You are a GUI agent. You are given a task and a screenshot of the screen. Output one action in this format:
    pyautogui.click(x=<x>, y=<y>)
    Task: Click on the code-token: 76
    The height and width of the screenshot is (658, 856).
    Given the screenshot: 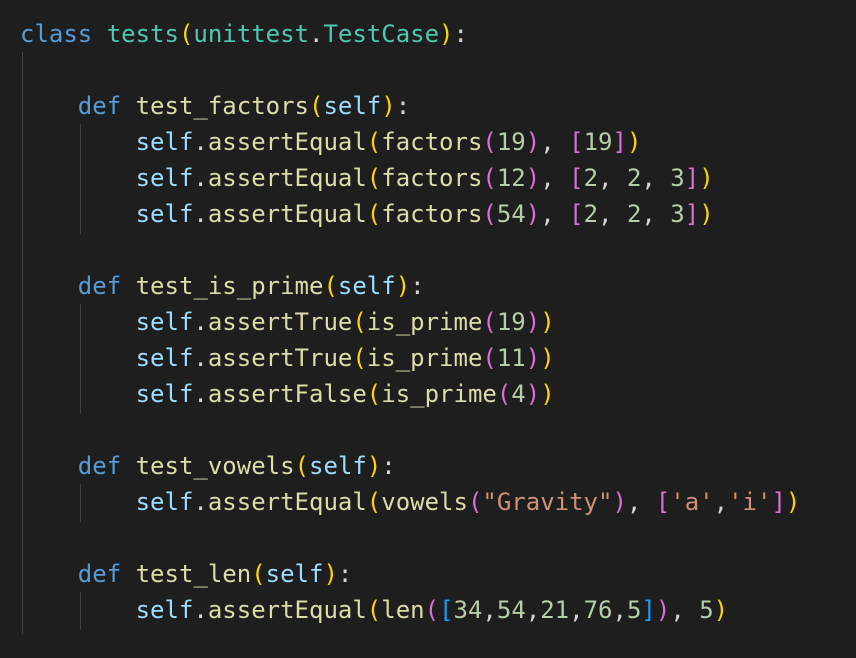 What is the action you would take?
    pyautogui.click(x=598, y=610)
    